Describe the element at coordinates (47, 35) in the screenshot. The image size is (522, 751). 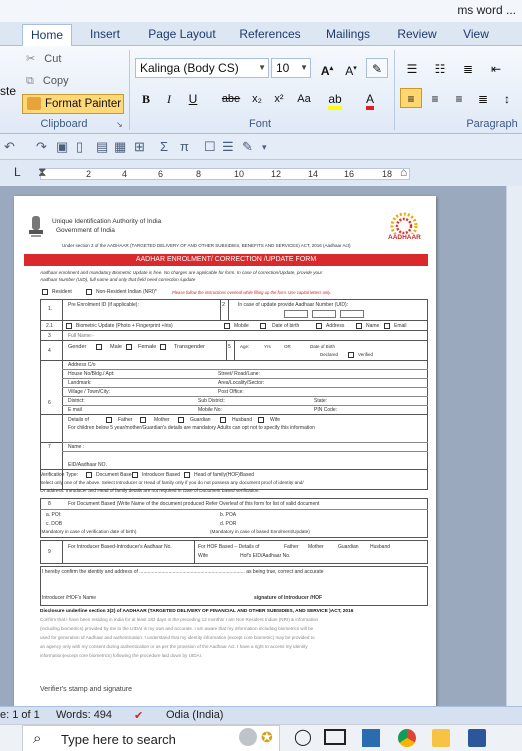
I see `tab-home: Home` at that location.